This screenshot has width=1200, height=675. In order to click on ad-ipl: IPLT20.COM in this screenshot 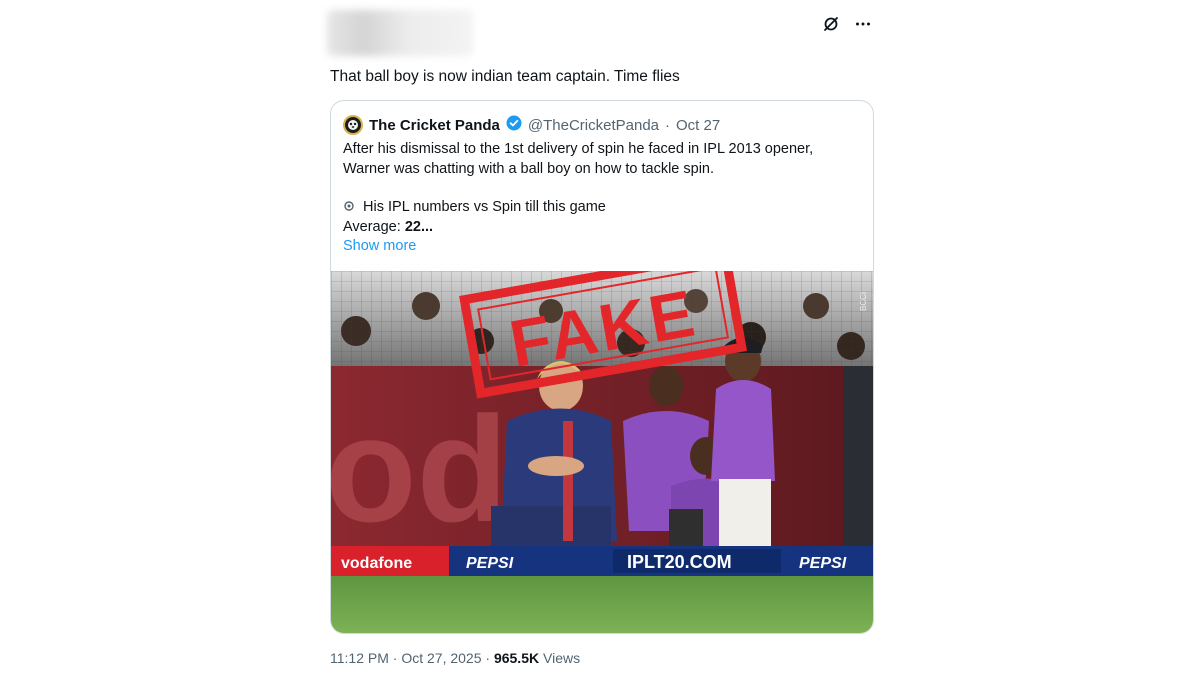, I will do `click(679, 562)`.